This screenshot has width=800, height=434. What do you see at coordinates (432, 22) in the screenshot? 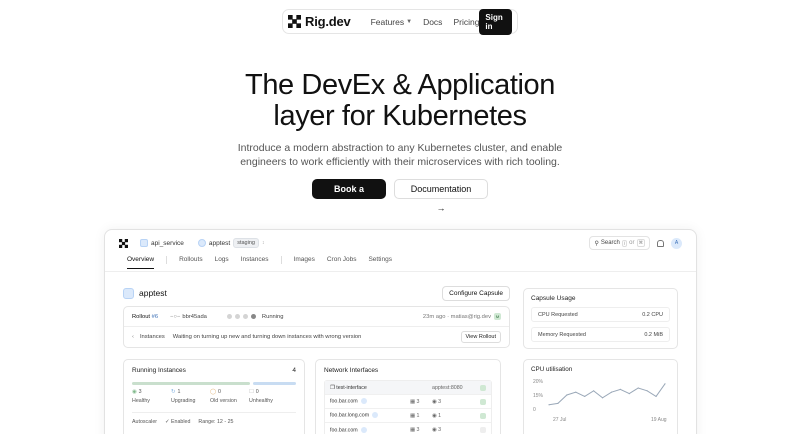
I see `nav-docs: Docs` at bounding box center [432, 22].